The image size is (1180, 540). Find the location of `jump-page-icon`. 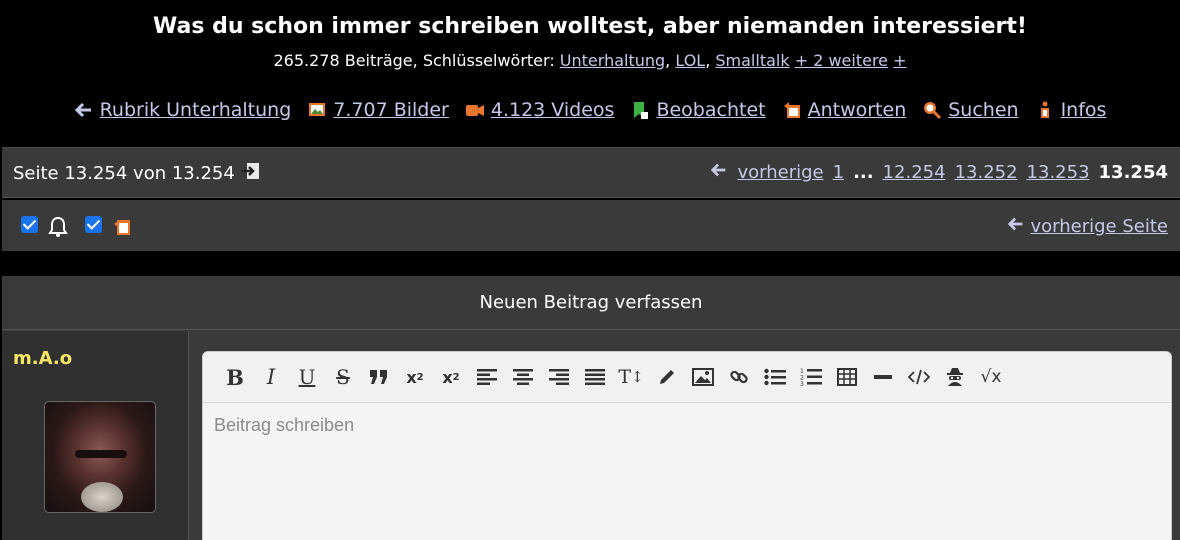

jump-page-icon is located at coordinates (251, 173).